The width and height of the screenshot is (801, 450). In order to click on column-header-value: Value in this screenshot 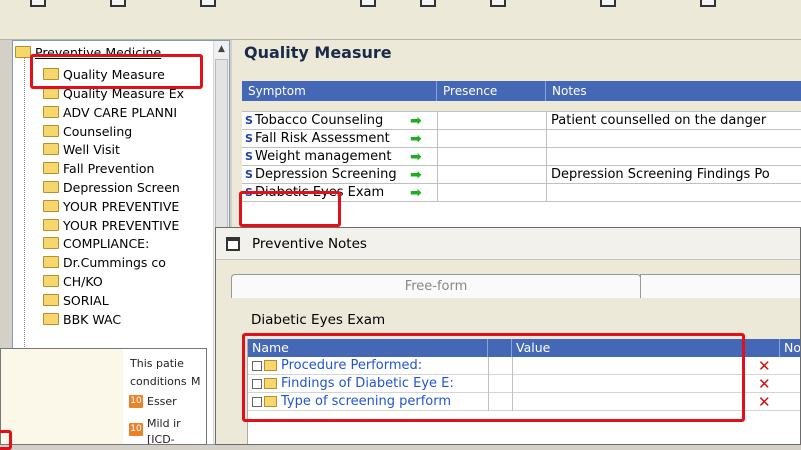, I will do `click(646, 348)`.